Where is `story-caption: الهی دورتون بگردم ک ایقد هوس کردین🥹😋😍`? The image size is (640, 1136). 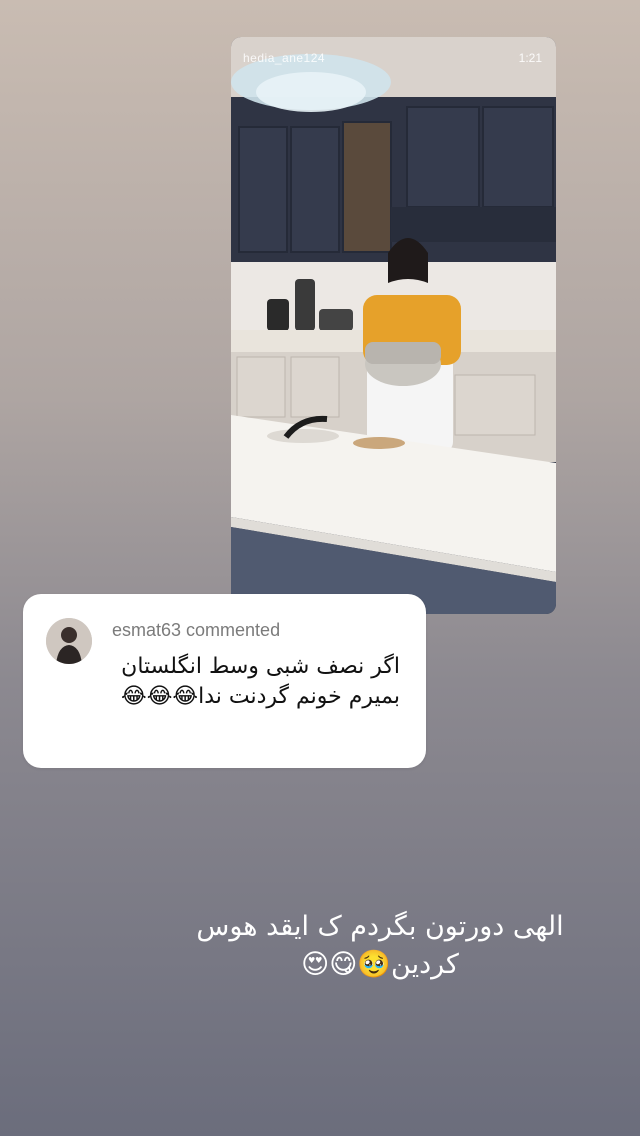 story-caption: الهی دورتون بگردم ک ایقد هوس کردین🥹😋😍 is located at coordinates (380, 945).